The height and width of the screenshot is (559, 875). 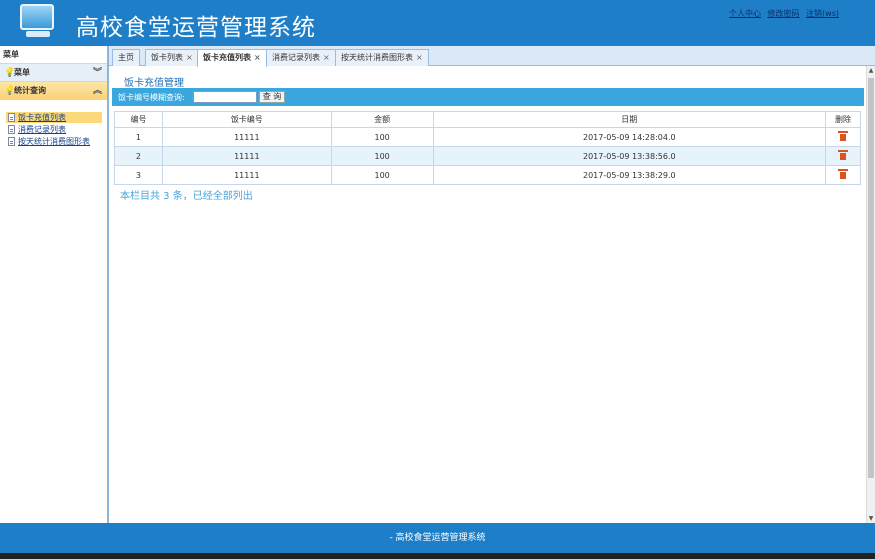 What do you see at coordinates (301, 57) in the screenshot?
I see `tab-consumption-list: 消费记录列表 ×` at bounding box center [301, 57].